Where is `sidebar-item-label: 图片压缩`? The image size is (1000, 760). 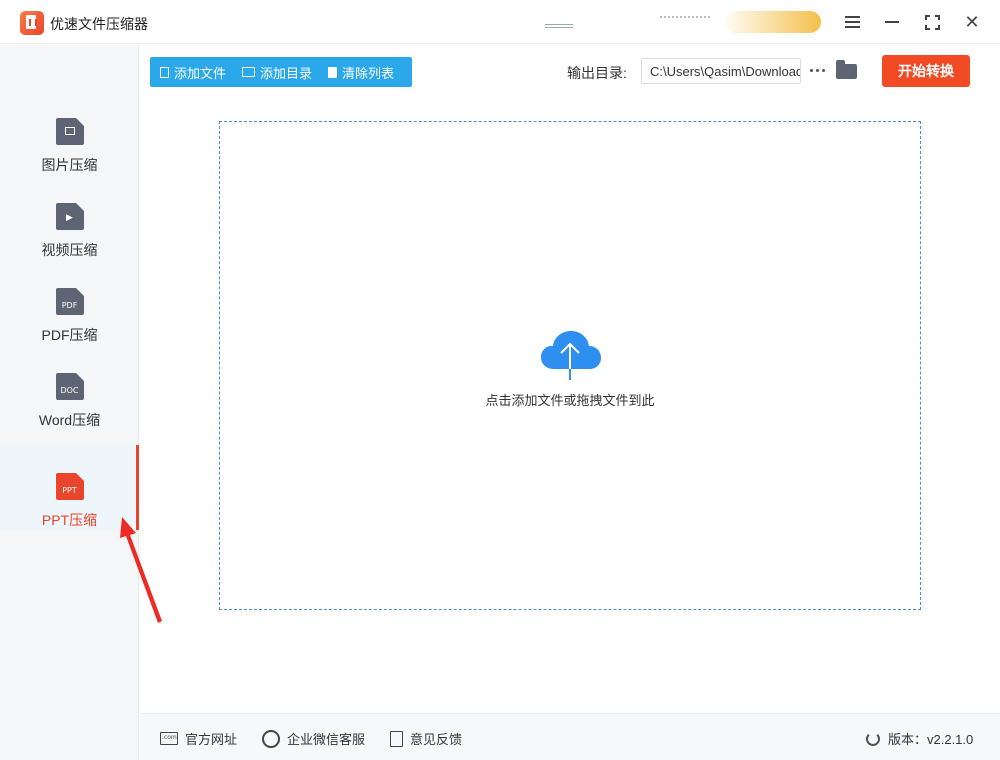 sidebar-item-label: 图片压缩 is located at coordinates (69, 165).